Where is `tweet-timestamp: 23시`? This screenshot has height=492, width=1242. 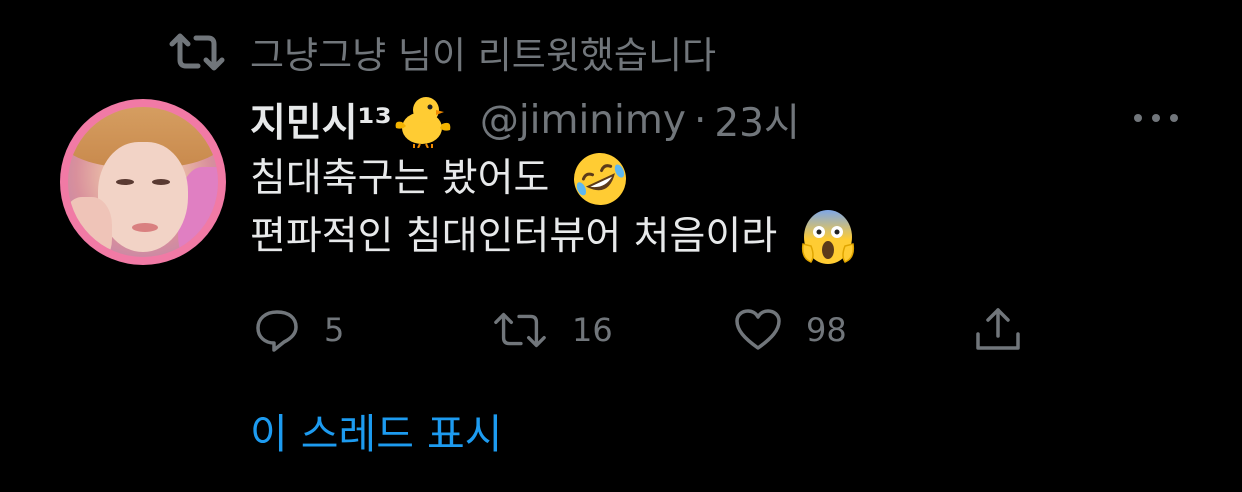 tweet-timestamp: 23시 is located at coordinates (757, 120).